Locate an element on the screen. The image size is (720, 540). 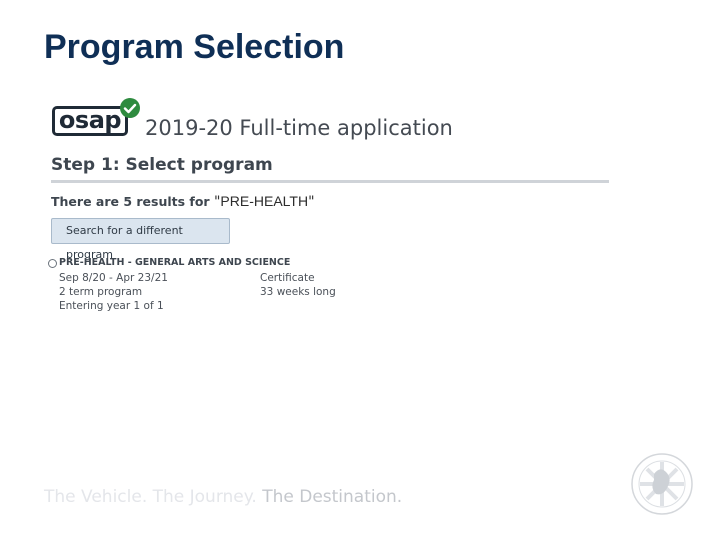
program-name: PRE-HEALTH - GENERAL ARTS AND SCIENCE is located at coordinates (175, 262).